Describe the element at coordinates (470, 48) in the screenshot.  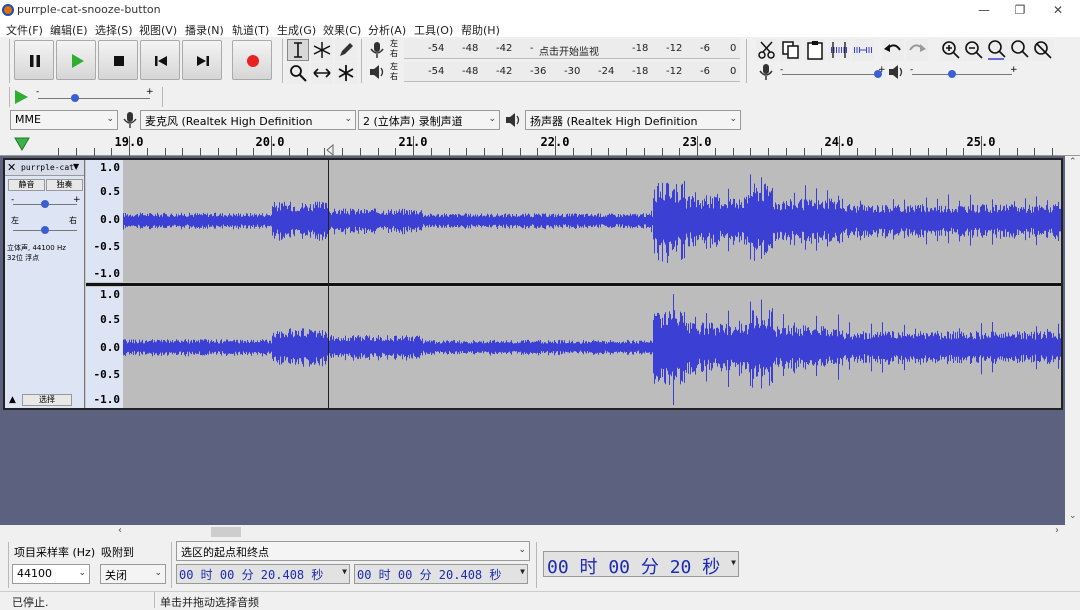
I see `rec-tick: -48` at that location.